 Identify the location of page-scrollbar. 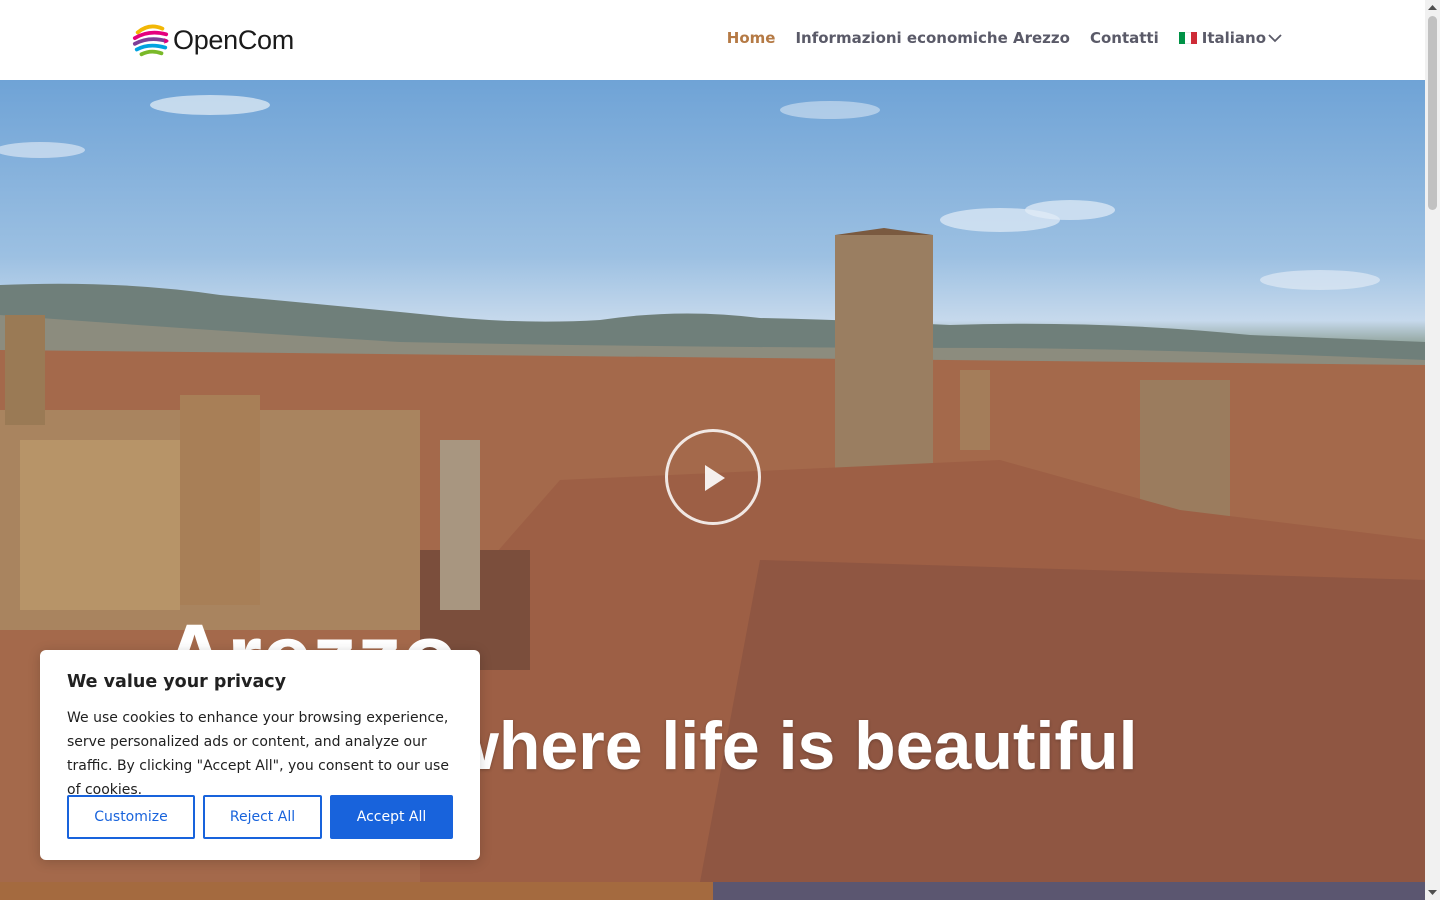
(1432, 450).